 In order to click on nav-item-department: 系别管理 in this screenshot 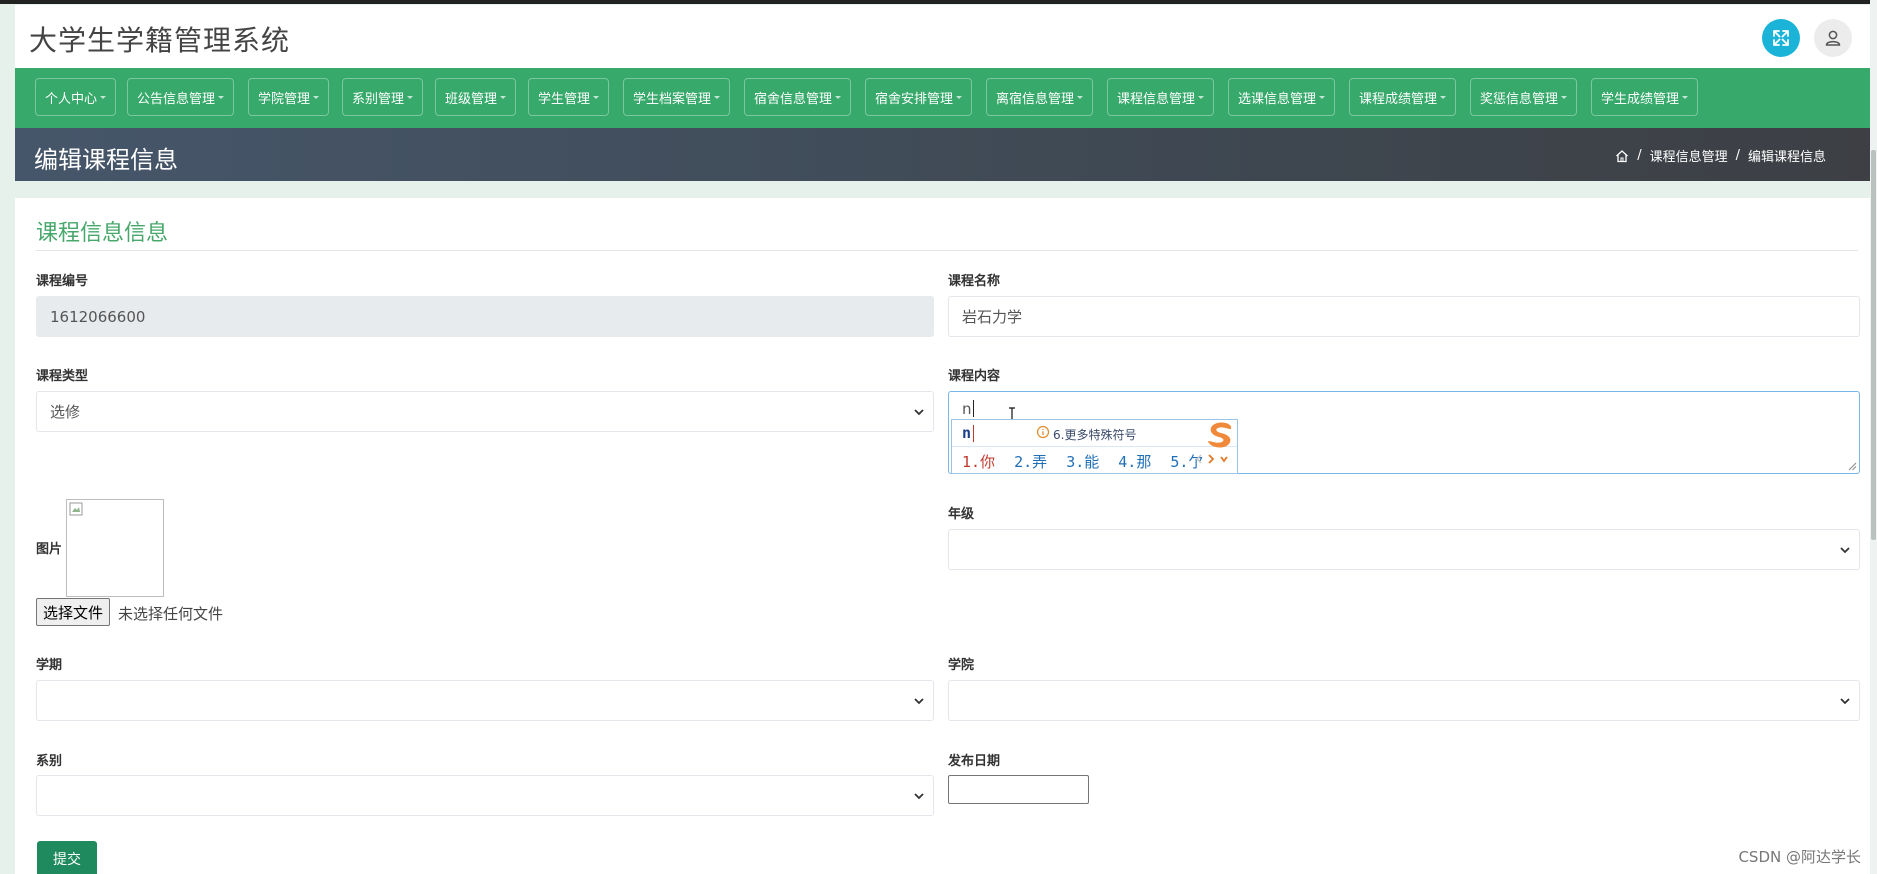, I will do `click(383, 97)`.